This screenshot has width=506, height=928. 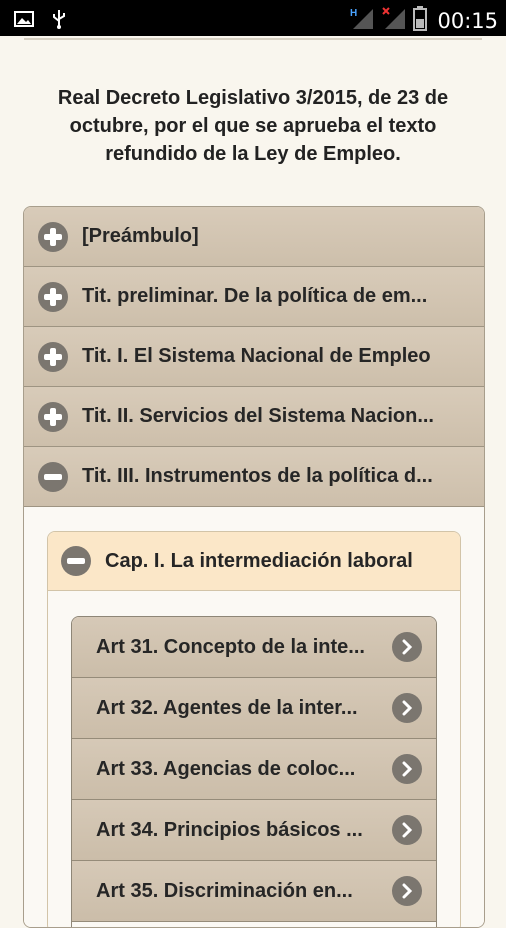 I want to click on section-preambulo: [Preámbulo], so click(x=254, y=237).